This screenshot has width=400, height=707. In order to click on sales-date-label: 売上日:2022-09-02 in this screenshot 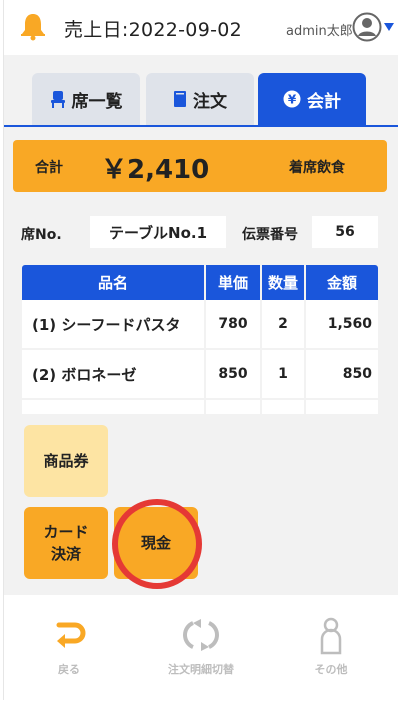, I will do `click(153, 30)`.